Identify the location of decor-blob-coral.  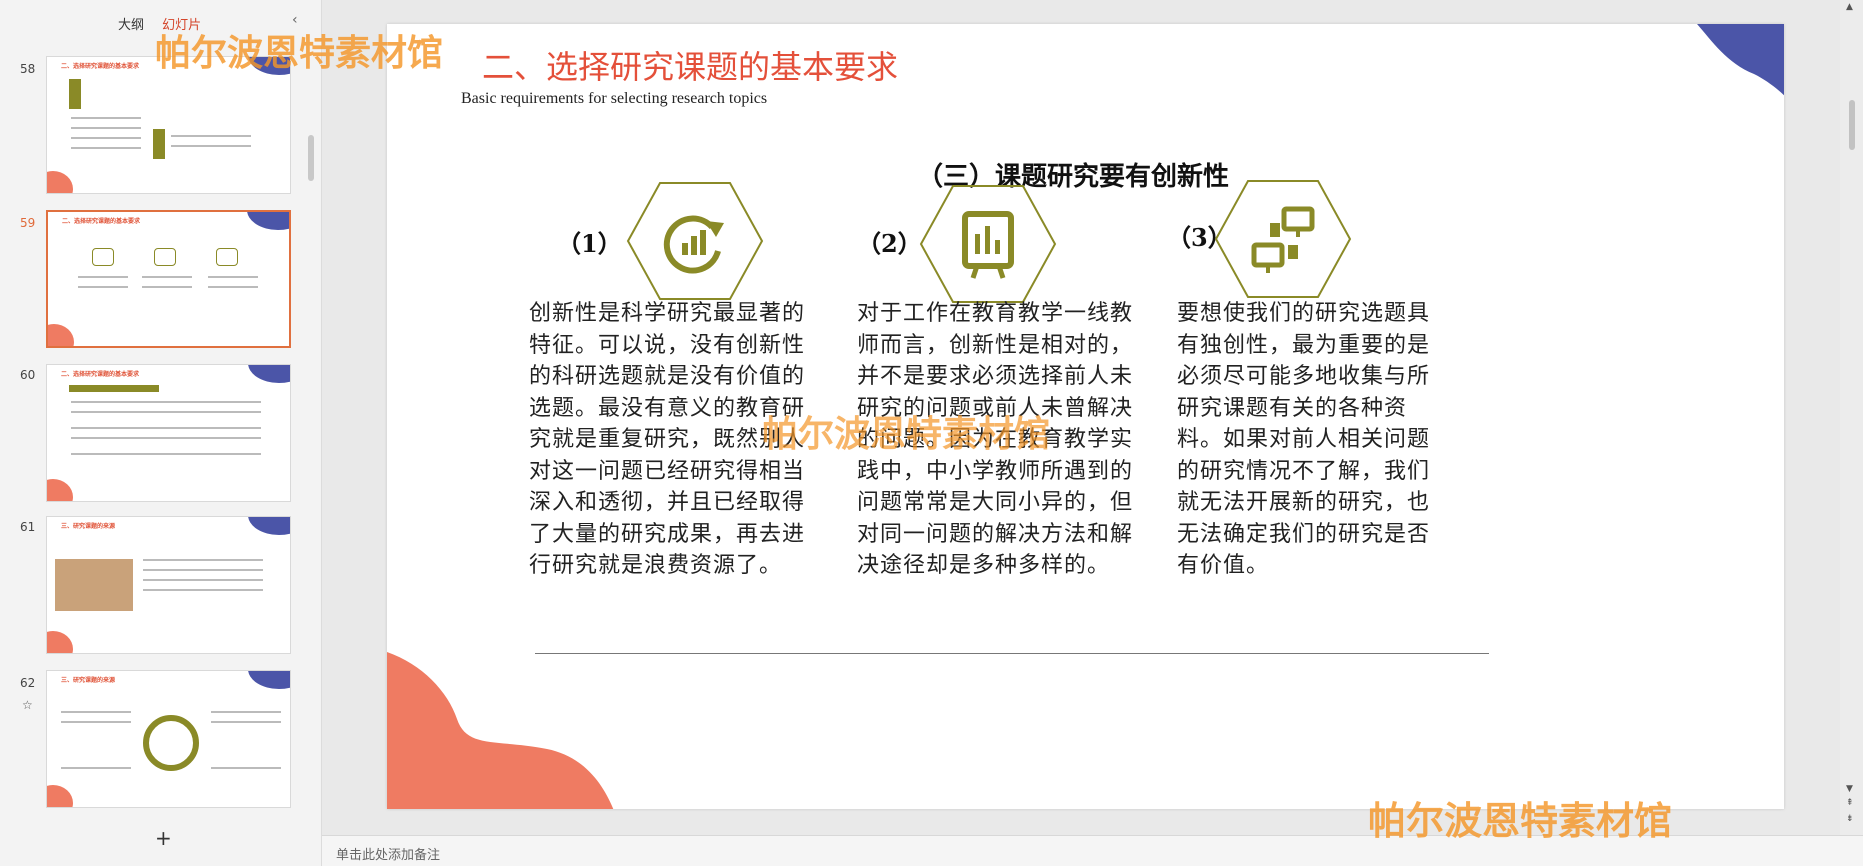
(500, 730).